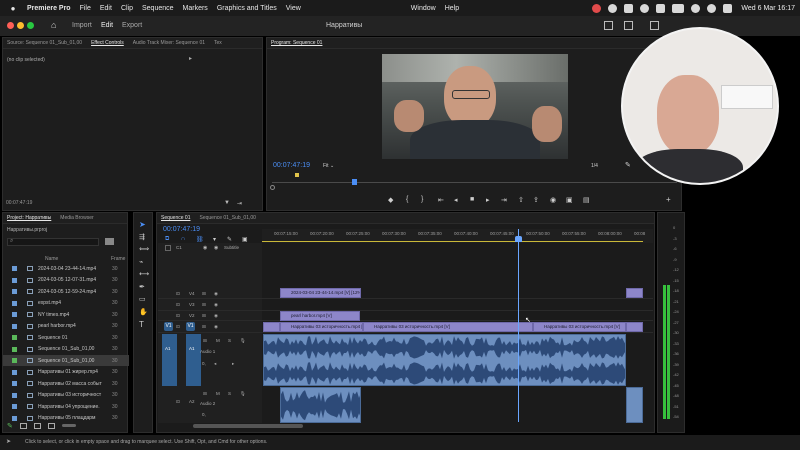  Describe the element at coordinates (192, 293) in the screenshot. I see `track-label-v4: V4` at that location.